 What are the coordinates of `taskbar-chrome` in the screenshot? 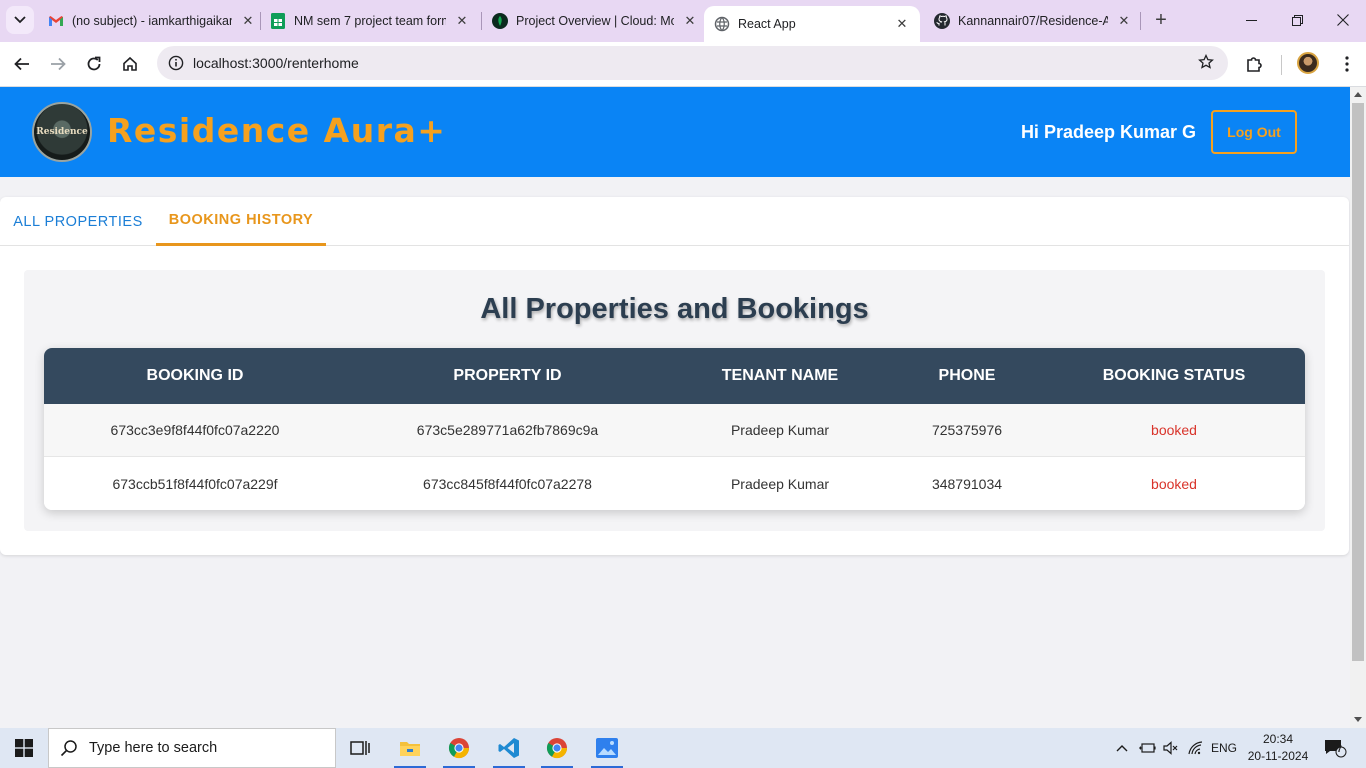 It's located at (459, 748).